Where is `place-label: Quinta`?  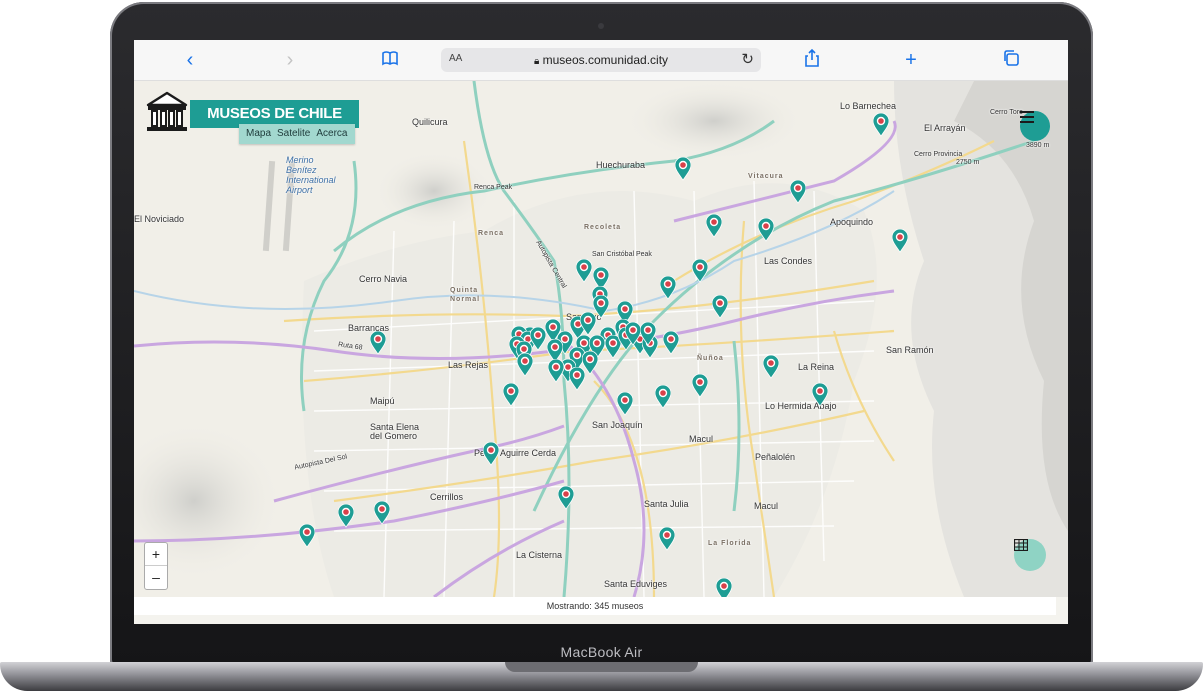 place-label: Quinta is located at coordinates (464, 290).